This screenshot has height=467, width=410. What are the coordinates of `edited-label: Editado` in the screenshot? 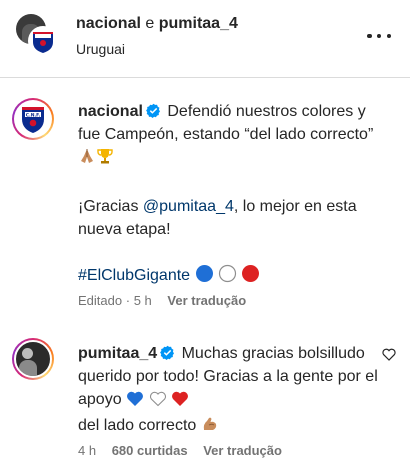 It's located at (100, 300).